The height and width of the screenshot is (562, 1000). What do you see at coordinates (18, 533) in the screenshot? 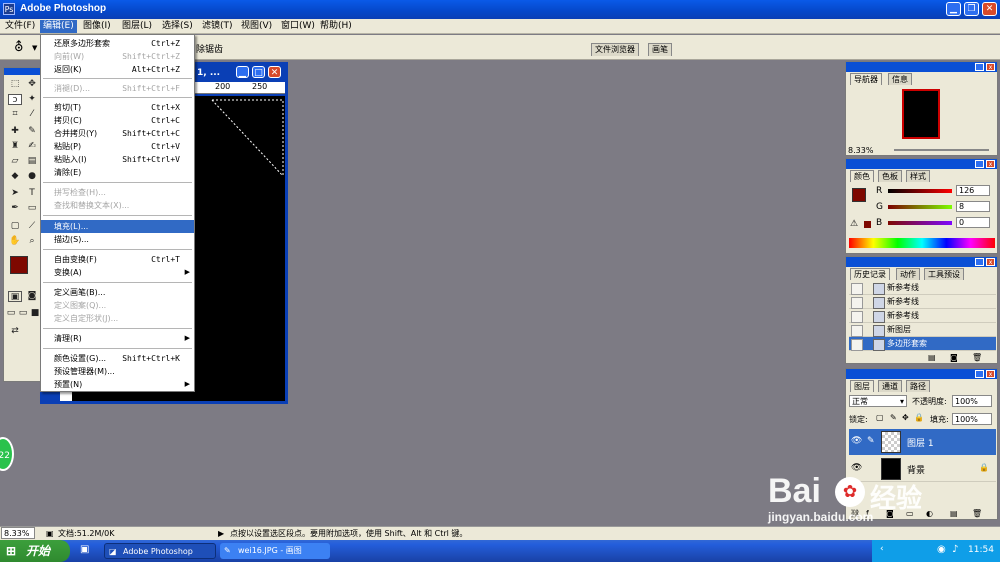
I see `status-zoom-input: 8.33%` at bounding box center [18, 533].